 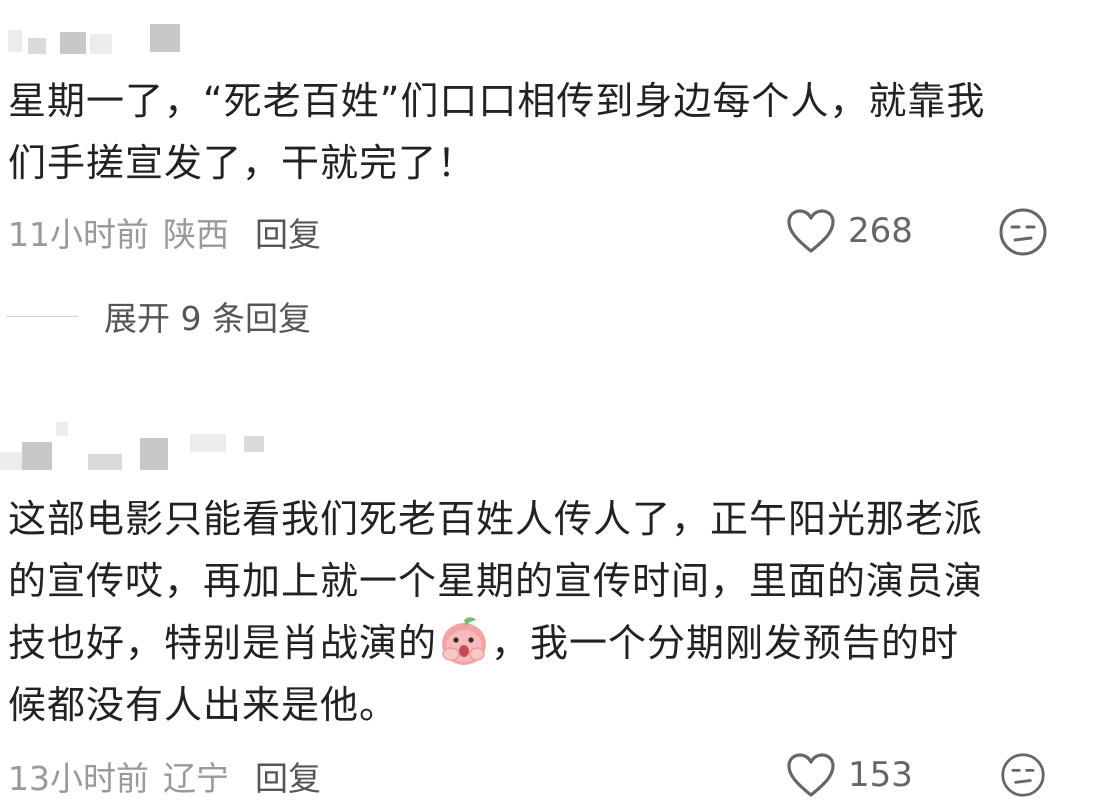 What do you see at coordinates (880, 775) in the screenshot?
I see `like-count: 153` at bounding box center [880, 775].